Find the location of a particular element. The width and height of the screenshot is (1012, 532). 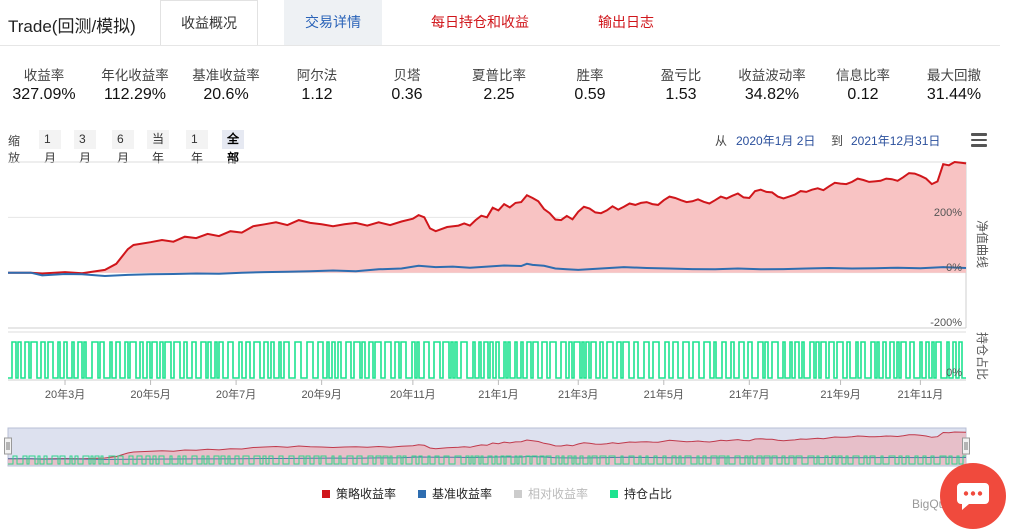

position-line is located at coordinates (487, 360).